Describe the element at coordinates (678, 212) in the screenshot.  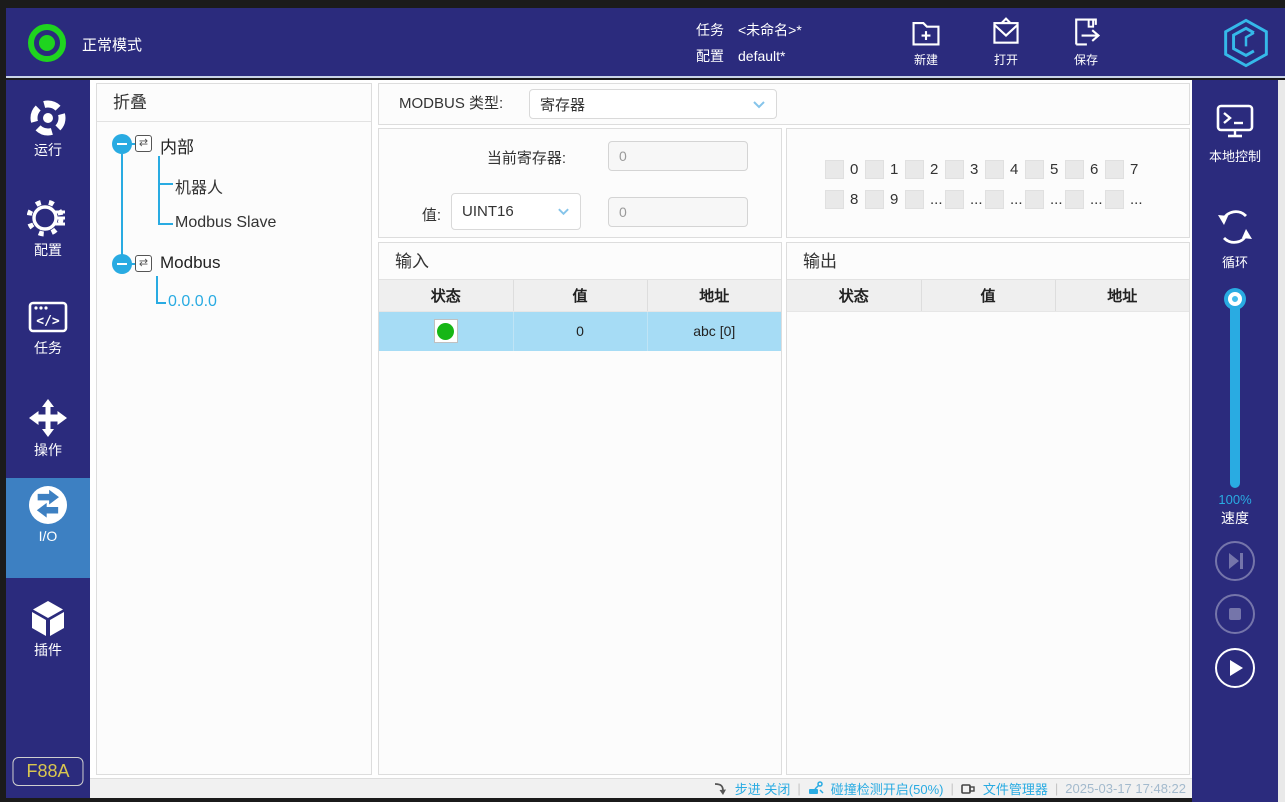
I see `value-input: 0` at that location.